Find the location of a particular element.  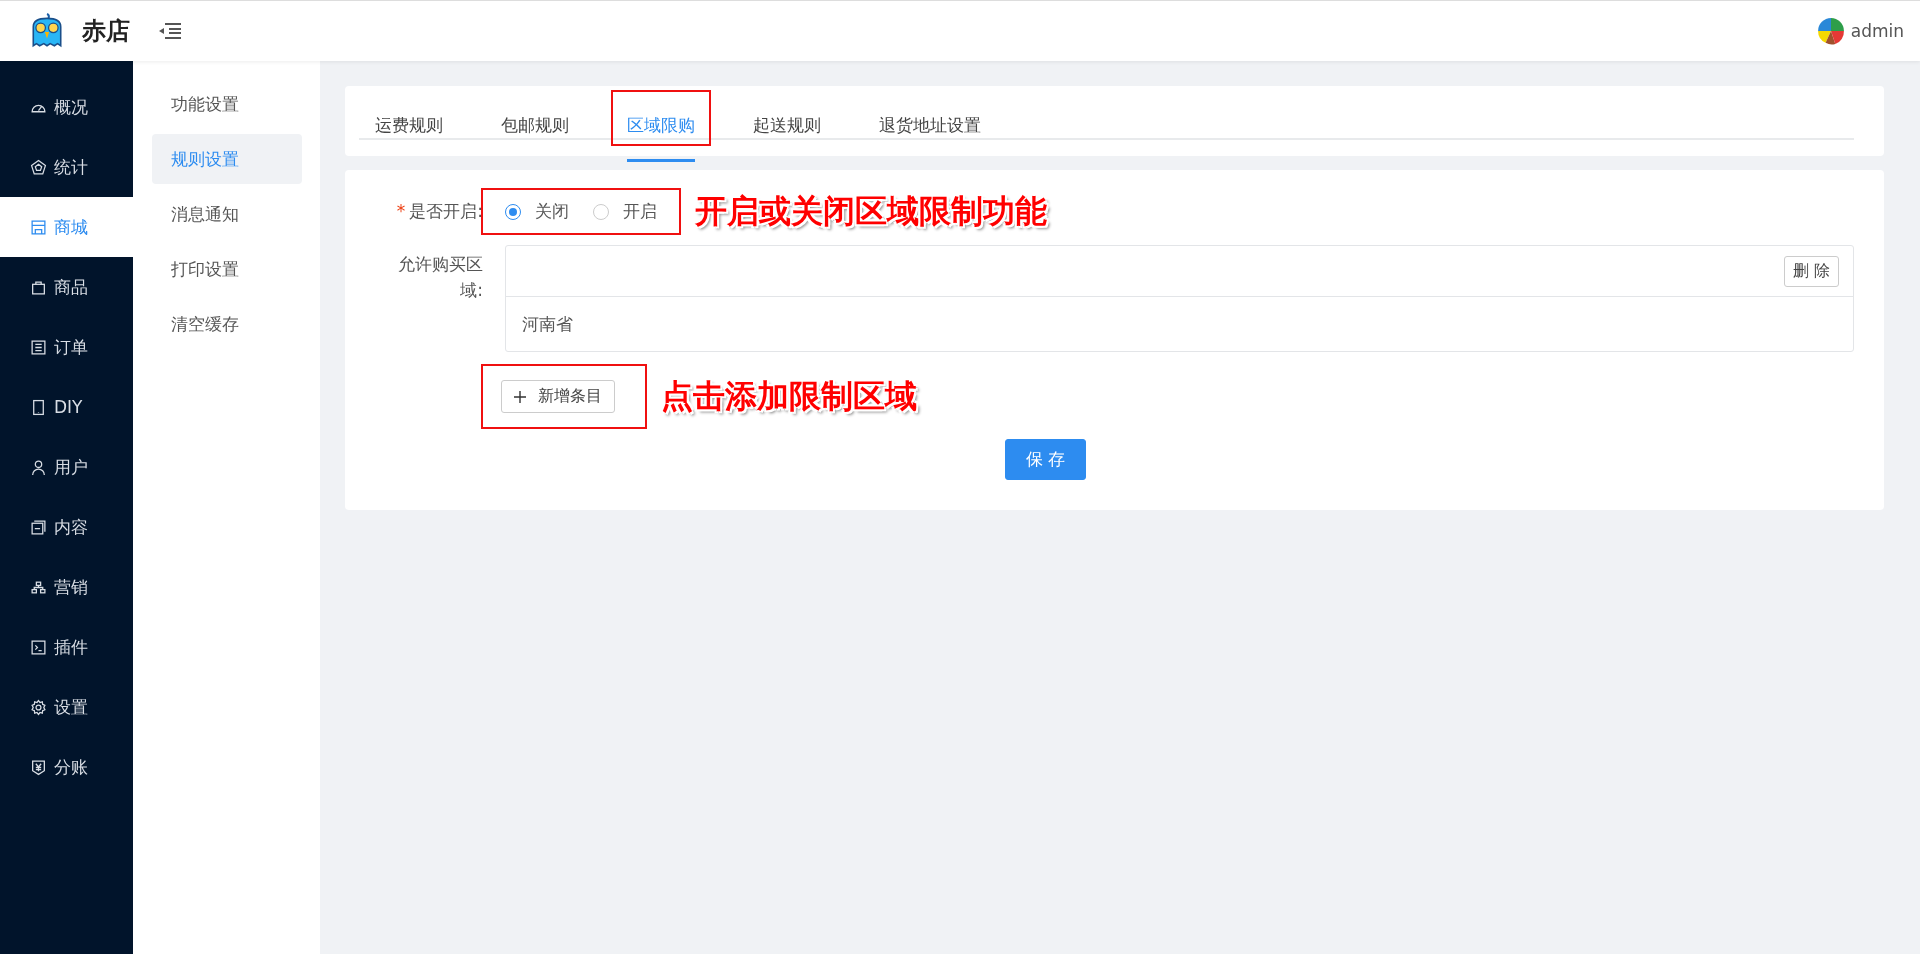

sidebar-item: 用户 is located at coordinates (66, 467).